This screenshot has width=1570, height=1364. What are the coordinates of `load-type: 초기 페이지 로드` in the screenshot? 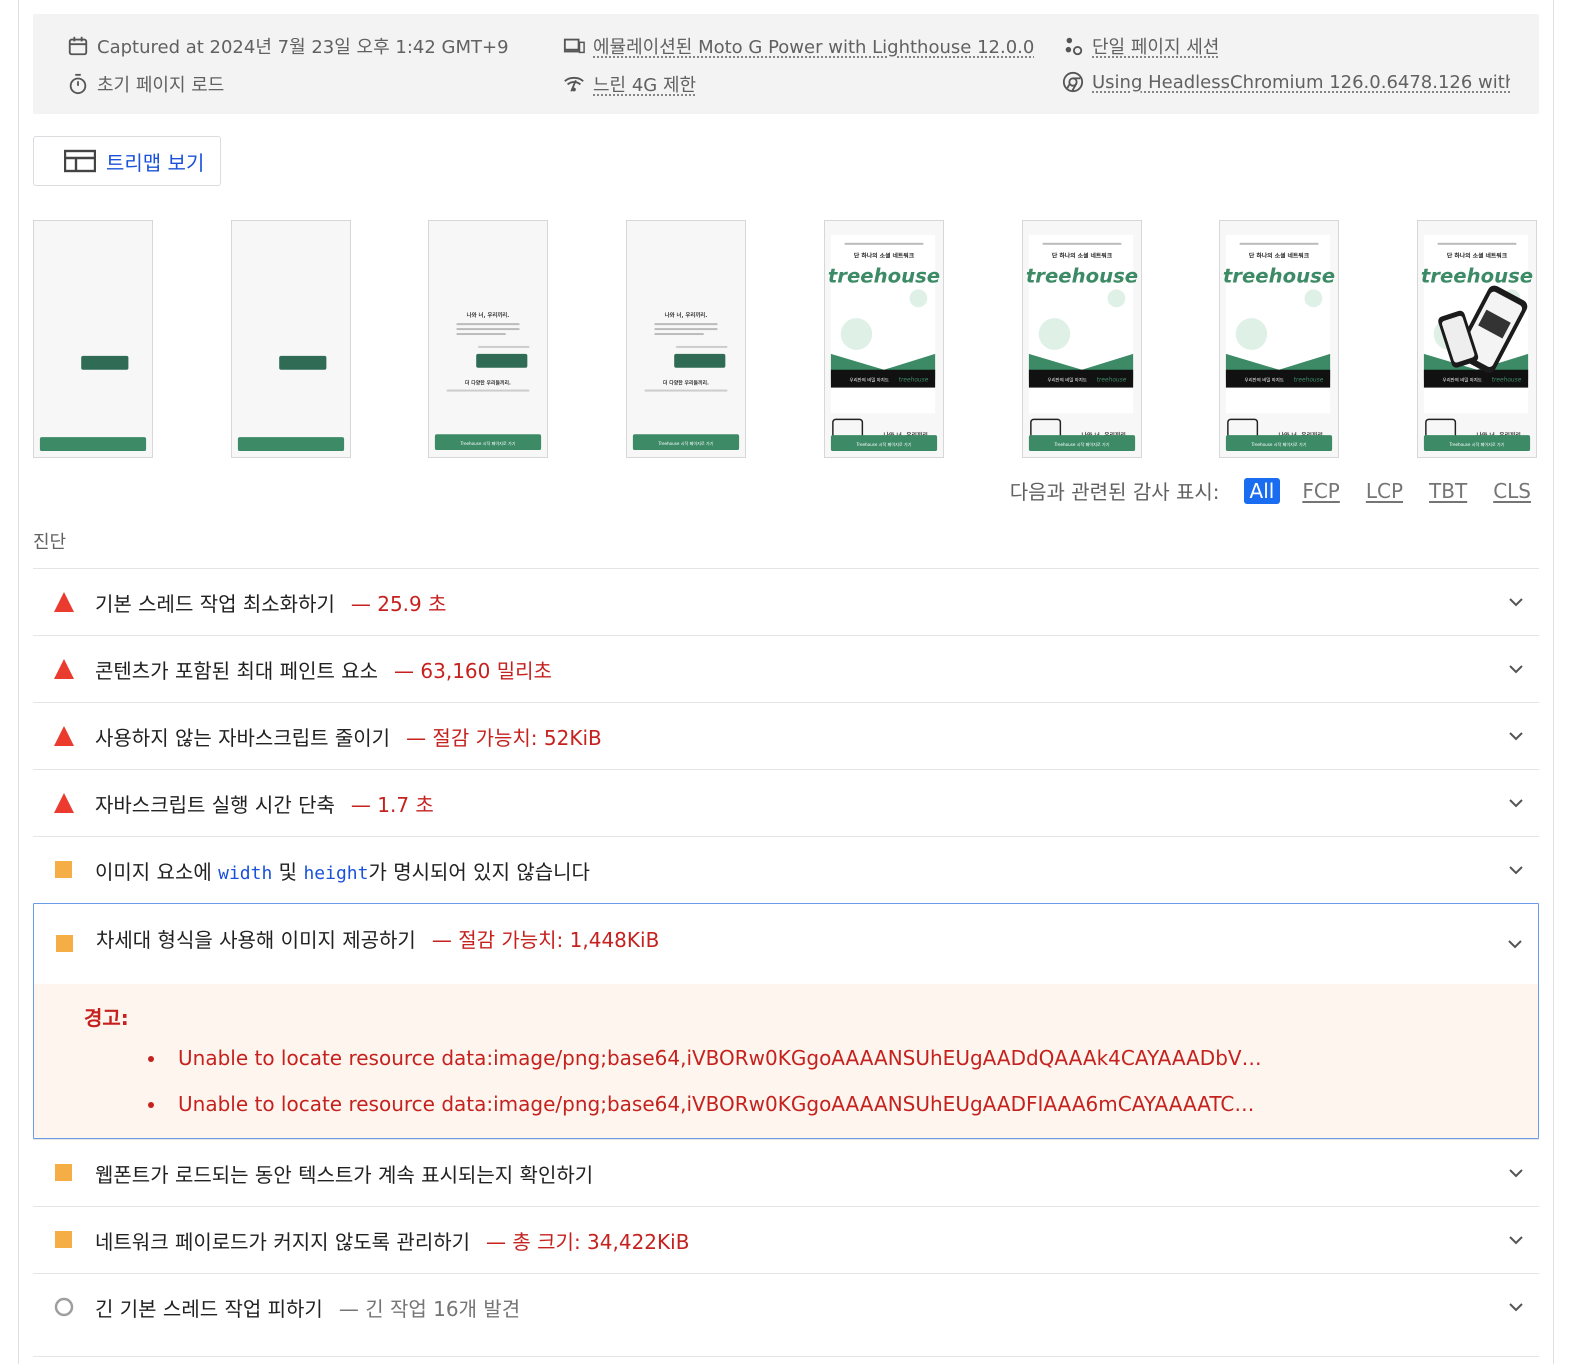 It's located at (145, 84).